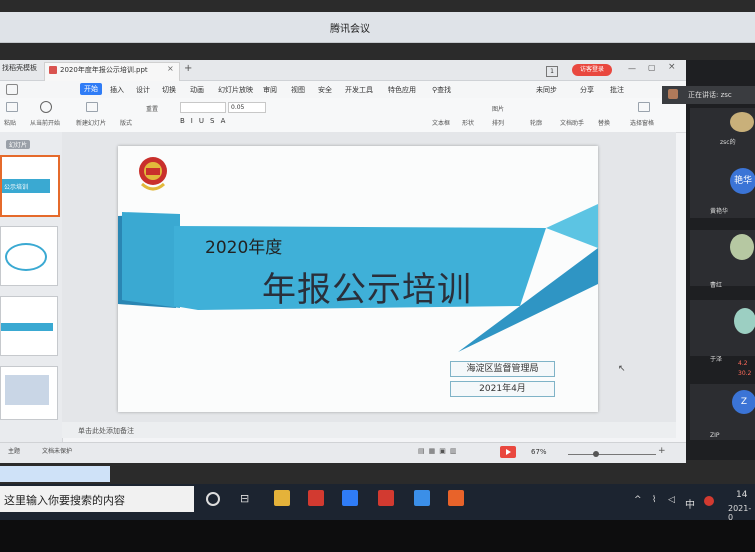 The width and height of the screenshot is (755, 552). I want to click on participant-tile-4: 于泽 4.2 30.2, so click(722, 338).